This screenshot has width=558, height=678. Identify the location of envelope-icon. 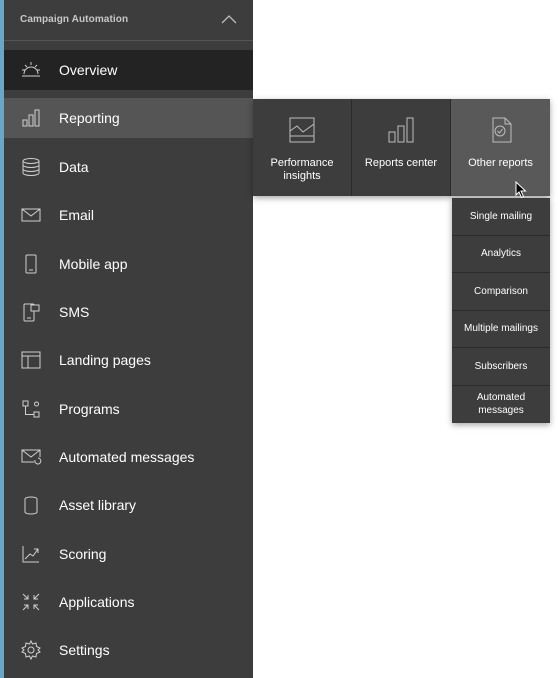
(31, 215).